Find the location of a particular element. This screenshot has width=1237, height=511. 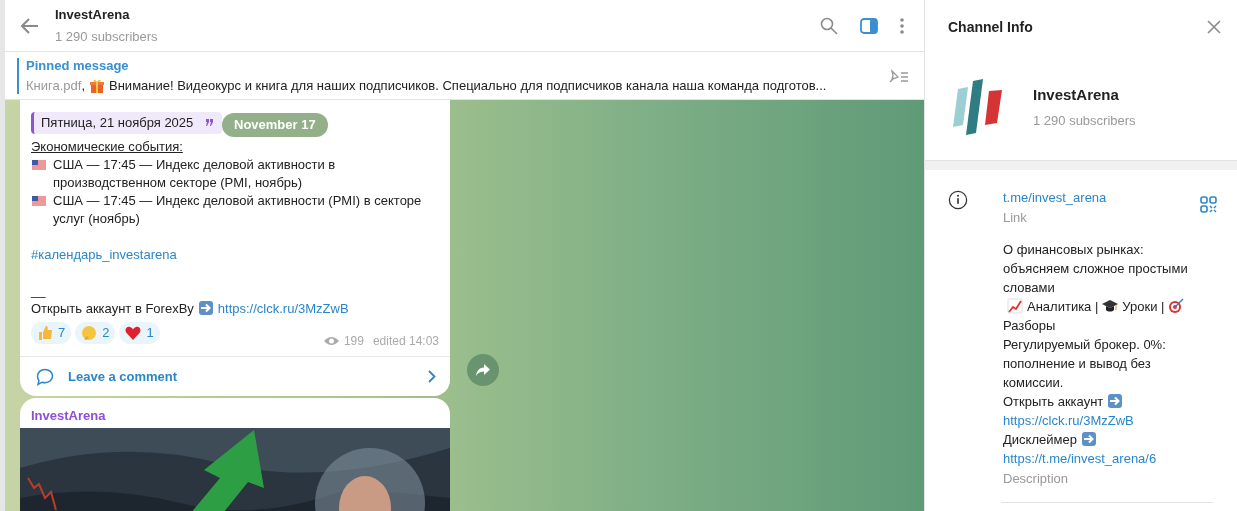

link-label: Link is located at coordinates (1015, 218).